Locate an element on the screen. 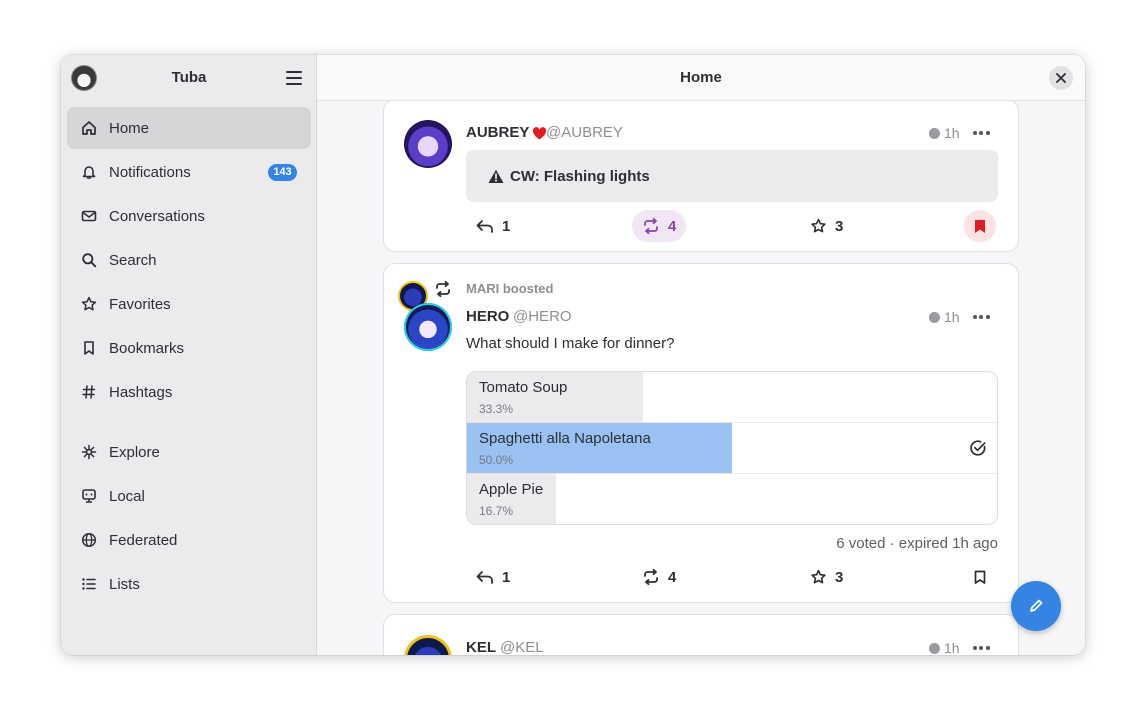  sidebar-item-lists: Lists is located at coordinates (189, 584).